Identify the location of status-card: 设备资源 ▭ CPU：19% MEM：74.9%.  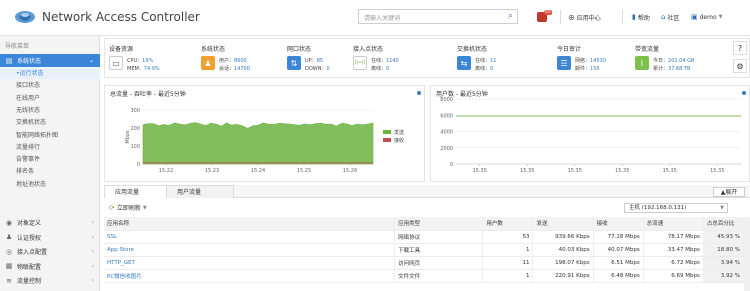
(151, 59).